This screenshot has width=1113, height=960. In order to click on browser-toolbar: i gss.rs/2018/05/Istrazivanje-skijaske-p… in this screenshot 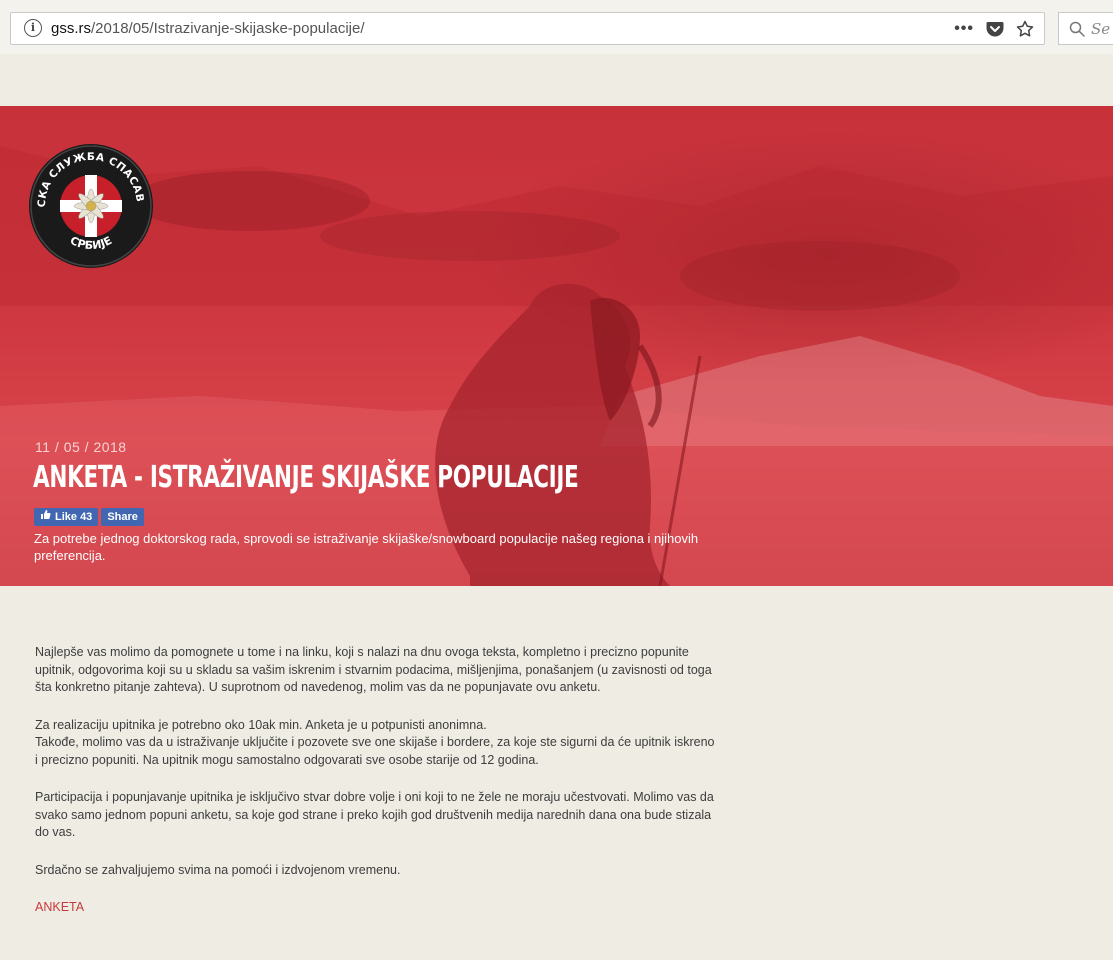, I will do `click(556, 27)`.